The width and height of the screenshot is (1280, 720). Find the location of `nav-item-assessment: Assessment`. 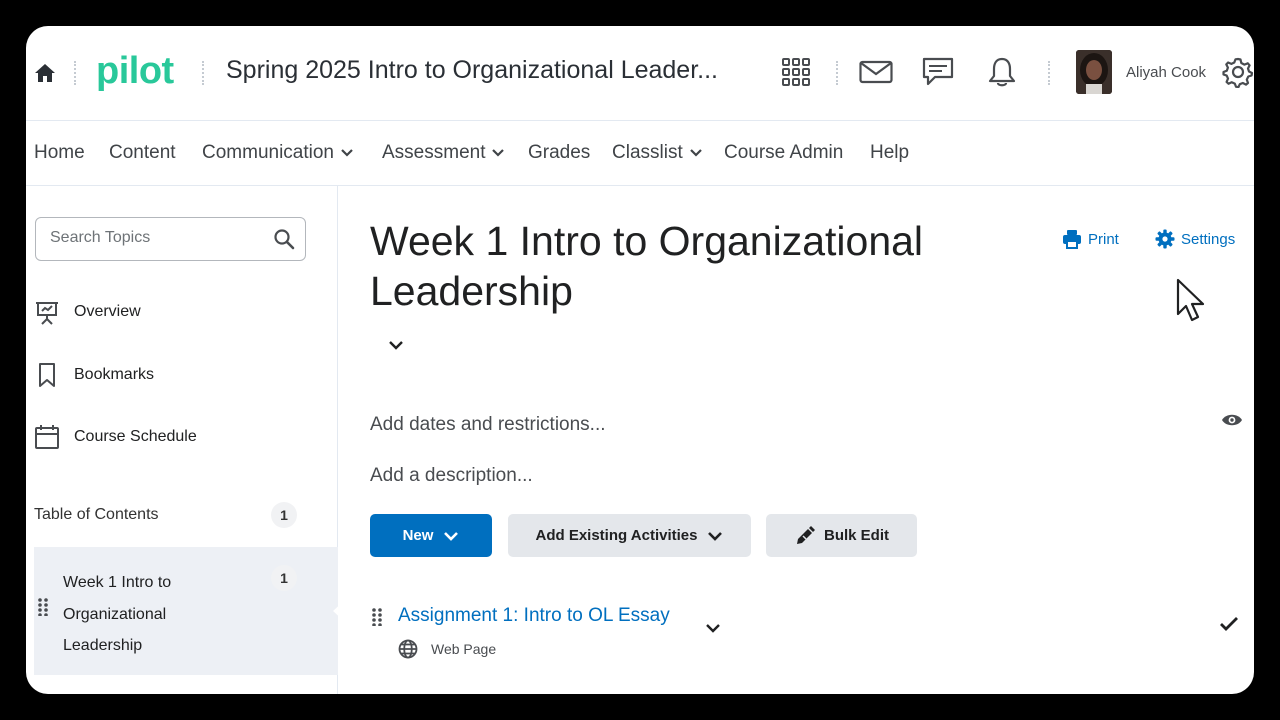

nav-item-assessment: Assessment is located at coordinates (443, 153).